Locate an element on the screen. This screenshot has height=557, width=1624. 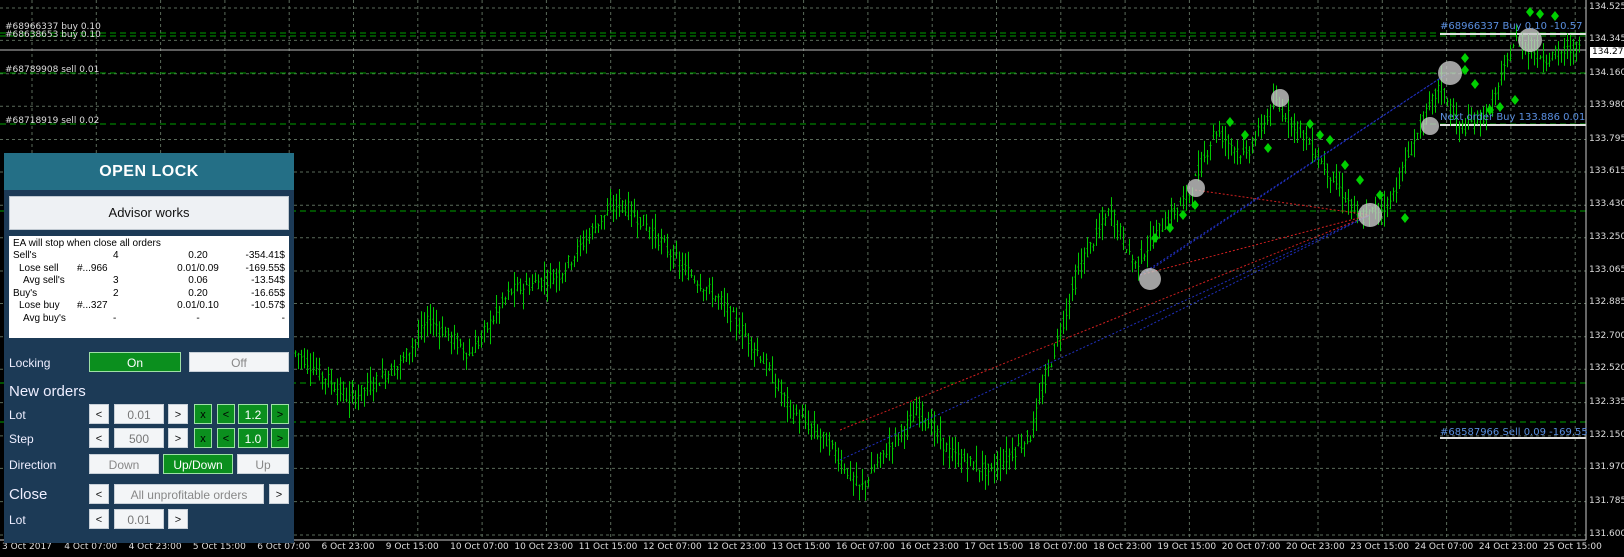
price-tick: 131.600 is located at coordinates (1606, 534).